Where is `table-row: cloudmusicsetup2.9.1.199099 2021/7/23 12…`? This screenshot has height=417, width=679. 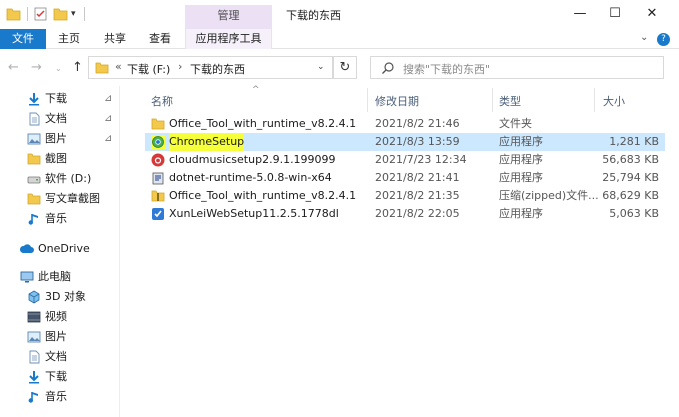 table-row: cloudmusicsetup2.9.1.199099 2021/7/23 12… is located at coordinates (405, 160).